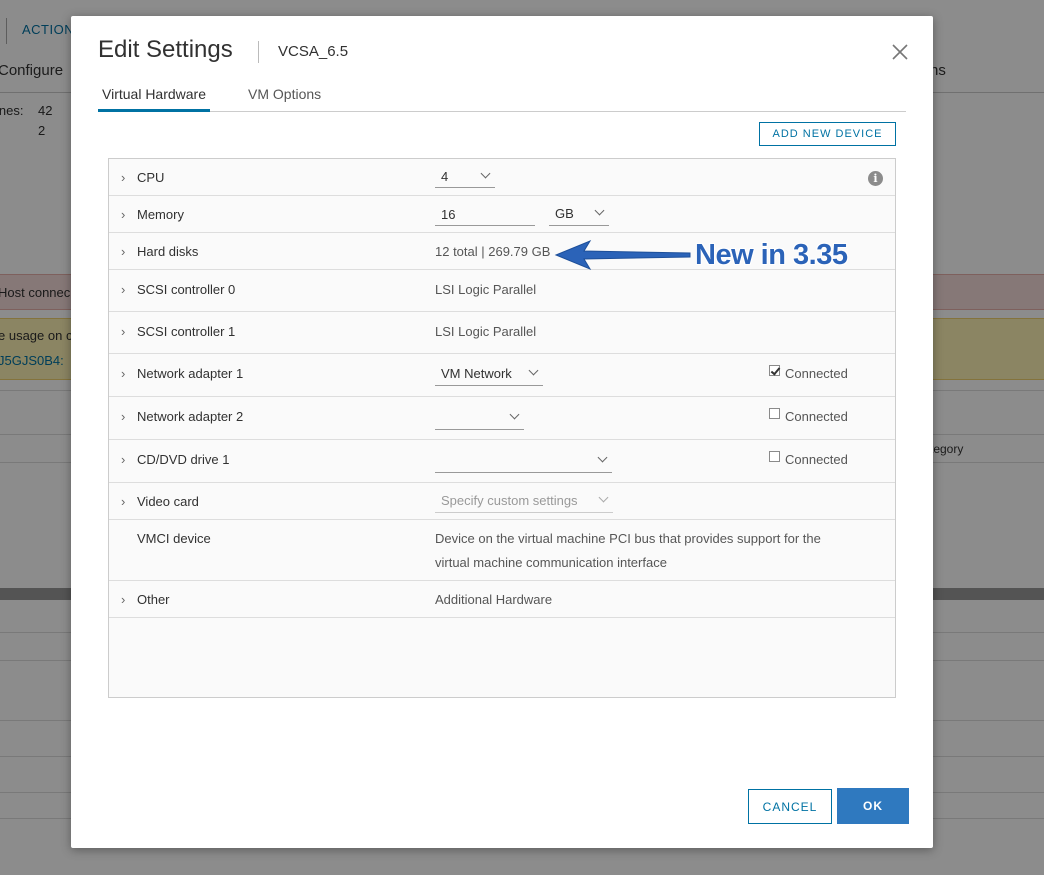  What do you see at coordinates (816, 373) in the screenshot?
I see `network-adapter-1-connected-label: Connected` at bounding box center [816, 373].